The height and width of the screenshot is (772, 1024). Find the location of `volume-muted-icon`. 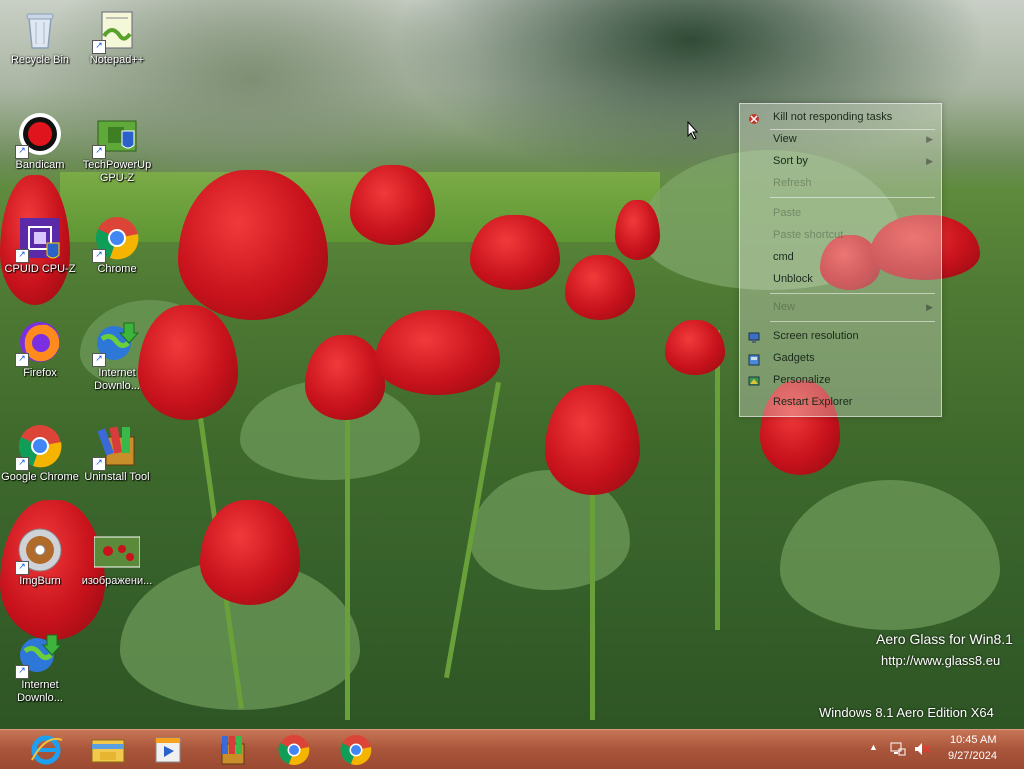

volume-muted-icon is located at coordinates (922, 749).